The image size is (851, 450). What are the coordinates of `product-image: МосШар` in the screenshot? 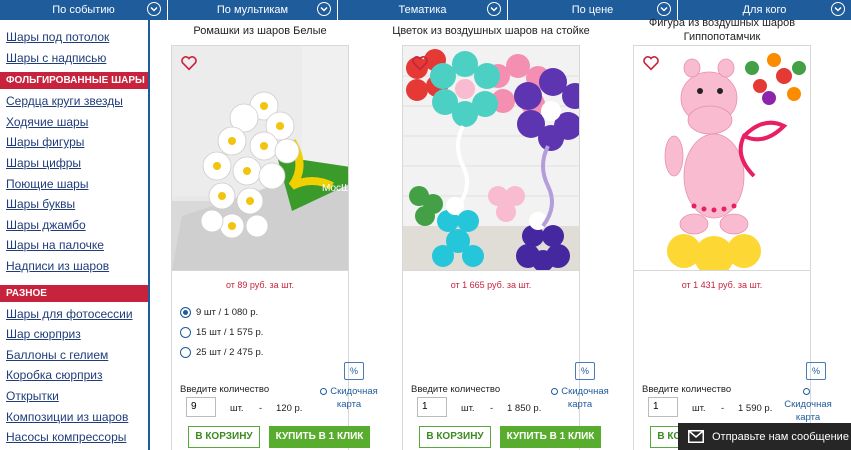 It's located at (260, 158).